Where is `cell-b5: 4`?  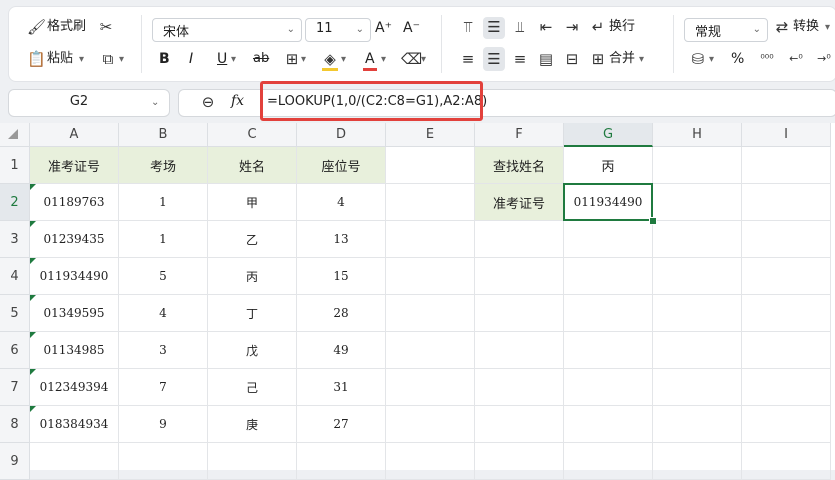 cell-b5: 4 is located at coordinates (163, 313).